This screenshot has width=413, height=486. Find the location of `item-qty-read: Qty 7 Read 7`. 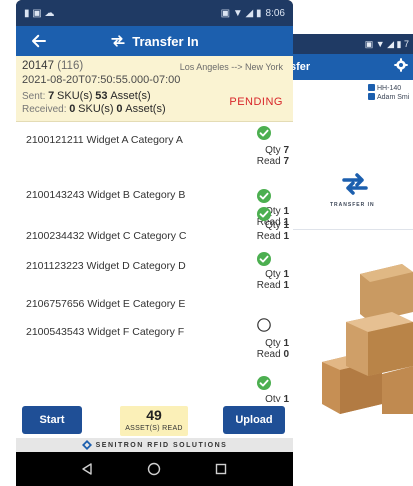

item-qty-read: Qty 7 Read 7 is located at coordinates (273, 156).